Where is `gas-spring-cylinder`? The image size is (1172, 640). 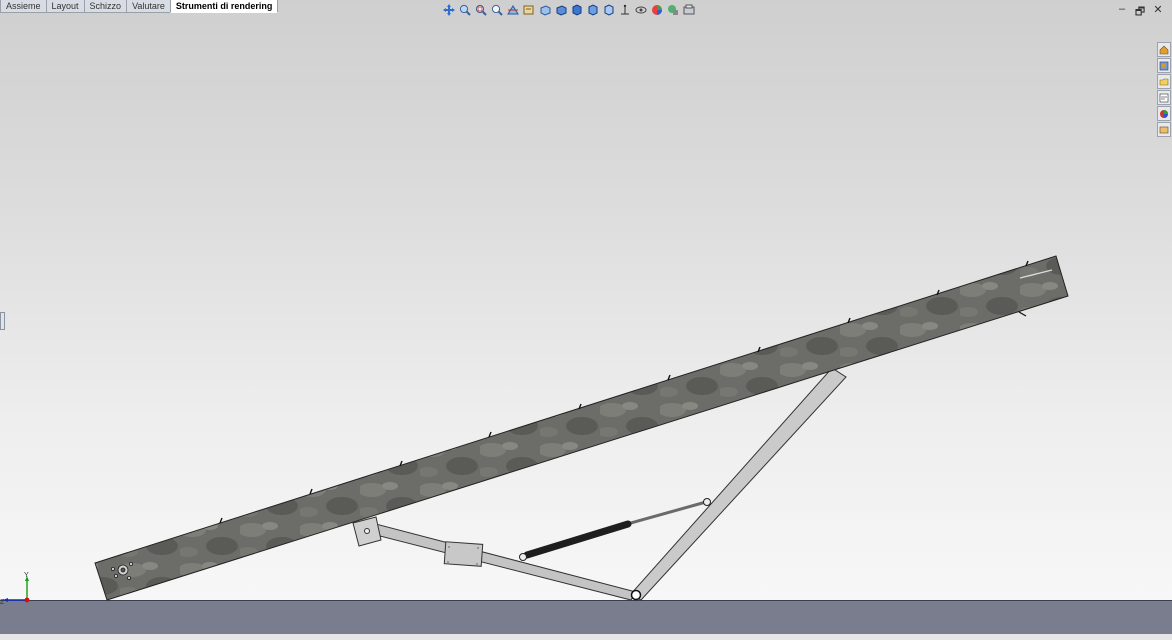 gas-spring-cylinder is located at coordinates (577, 539).